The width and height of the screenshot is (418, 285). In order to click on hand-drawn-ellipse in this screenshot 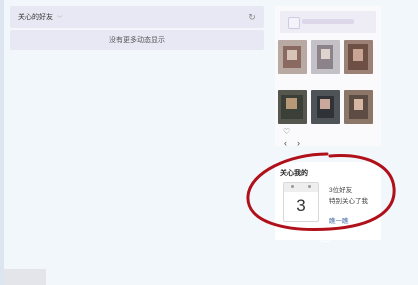, I will do `click(321, 191)`.